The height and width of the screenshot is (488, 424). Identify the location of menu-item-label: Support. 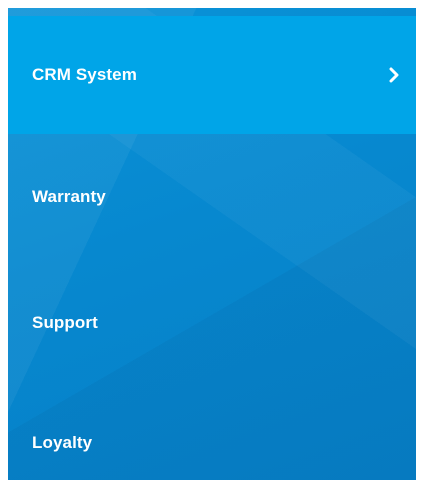
(65, 322).